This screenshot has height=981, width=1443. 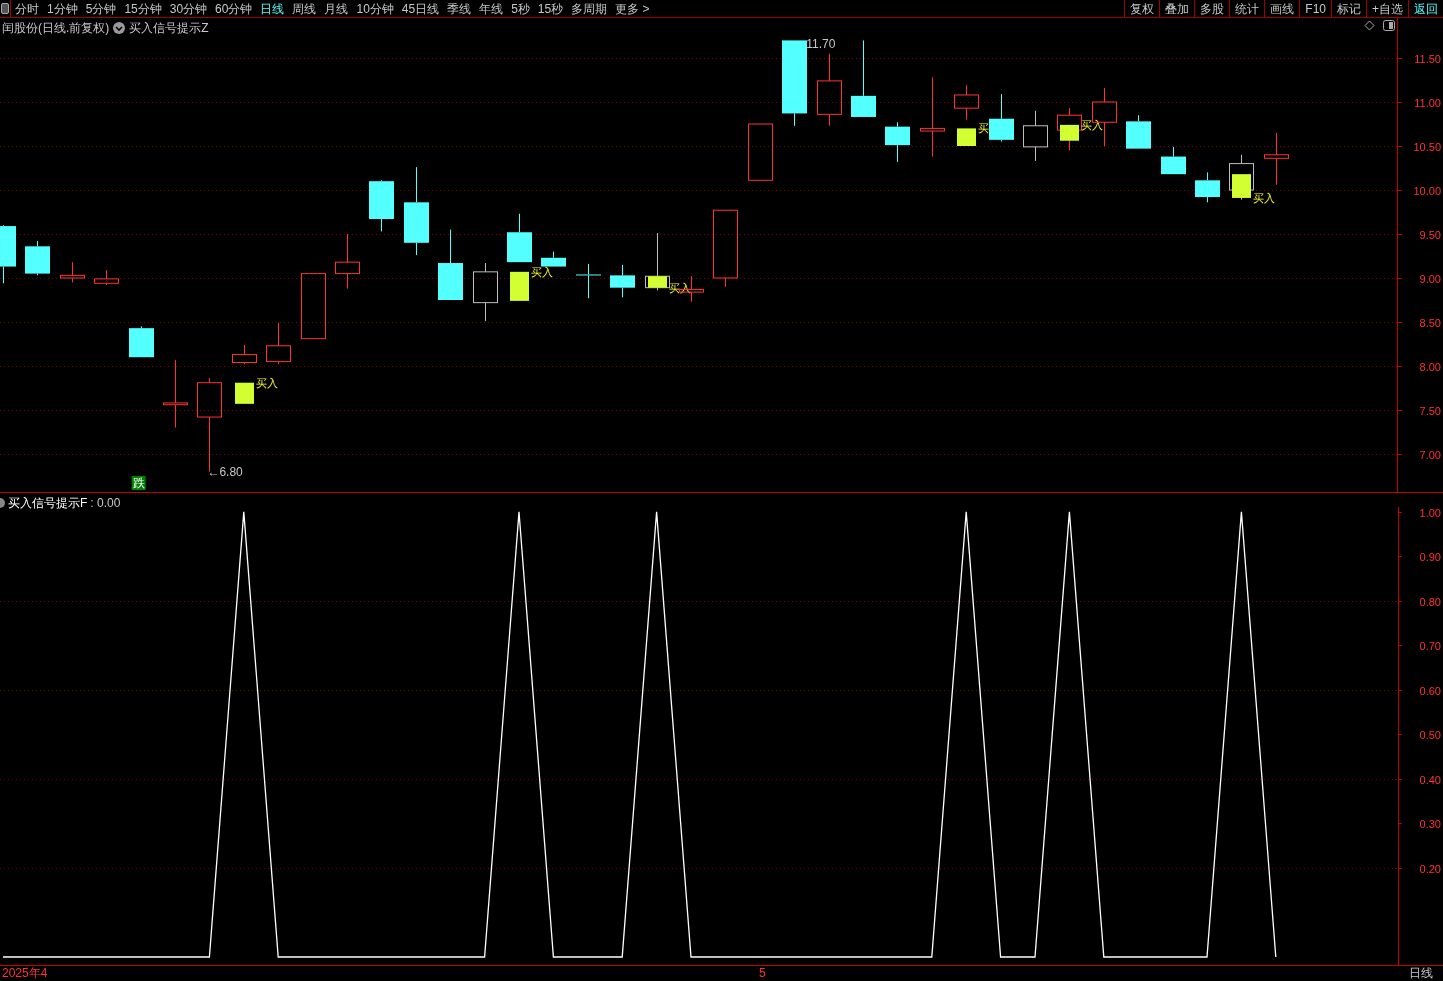 What do you see at coordinates (101, 8) in the screenshot?
I see `period-tab: 5分钟` at bounding box center [101, 8].